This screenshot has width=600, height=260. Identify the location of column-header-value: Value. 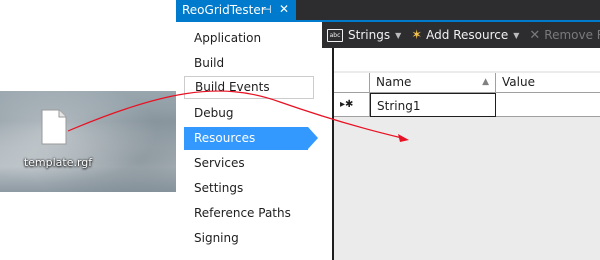
(548, 82).